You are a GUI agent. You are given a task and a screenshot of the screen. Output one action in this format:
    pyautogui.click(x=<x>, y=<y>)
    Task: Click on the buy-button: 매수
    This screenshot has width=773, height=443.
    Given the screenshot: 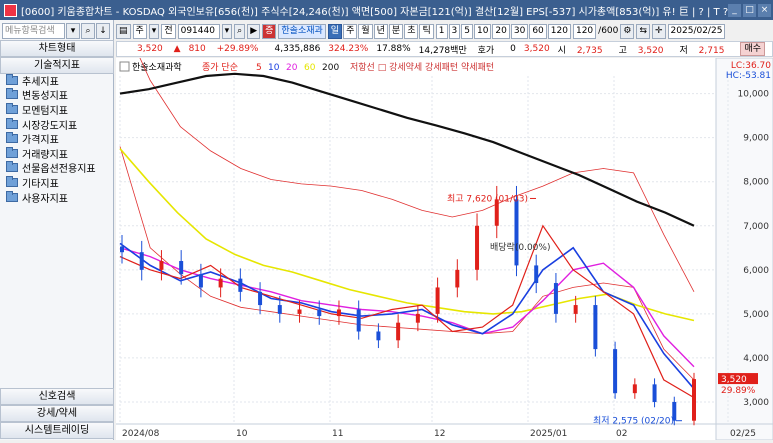 What is the action you would take?
    pyautogui.click(x=752, y=49)
    